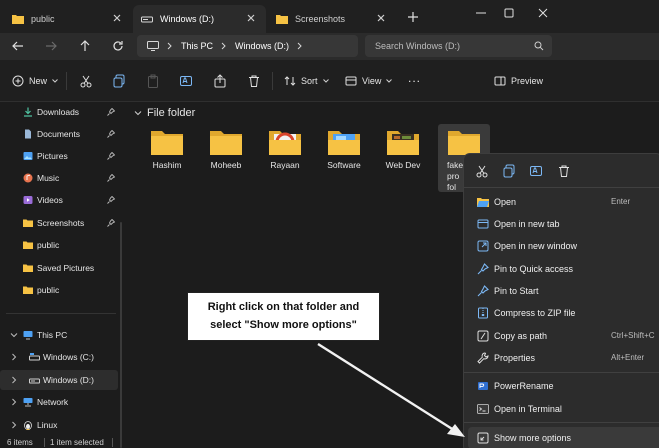 Image resolution: width=659 pixels, height=448 pixels. What do you see at coordinates (121, 335) in the screenshot?
I see `sidebar-scrollbar` at bounding box center [121, 335].